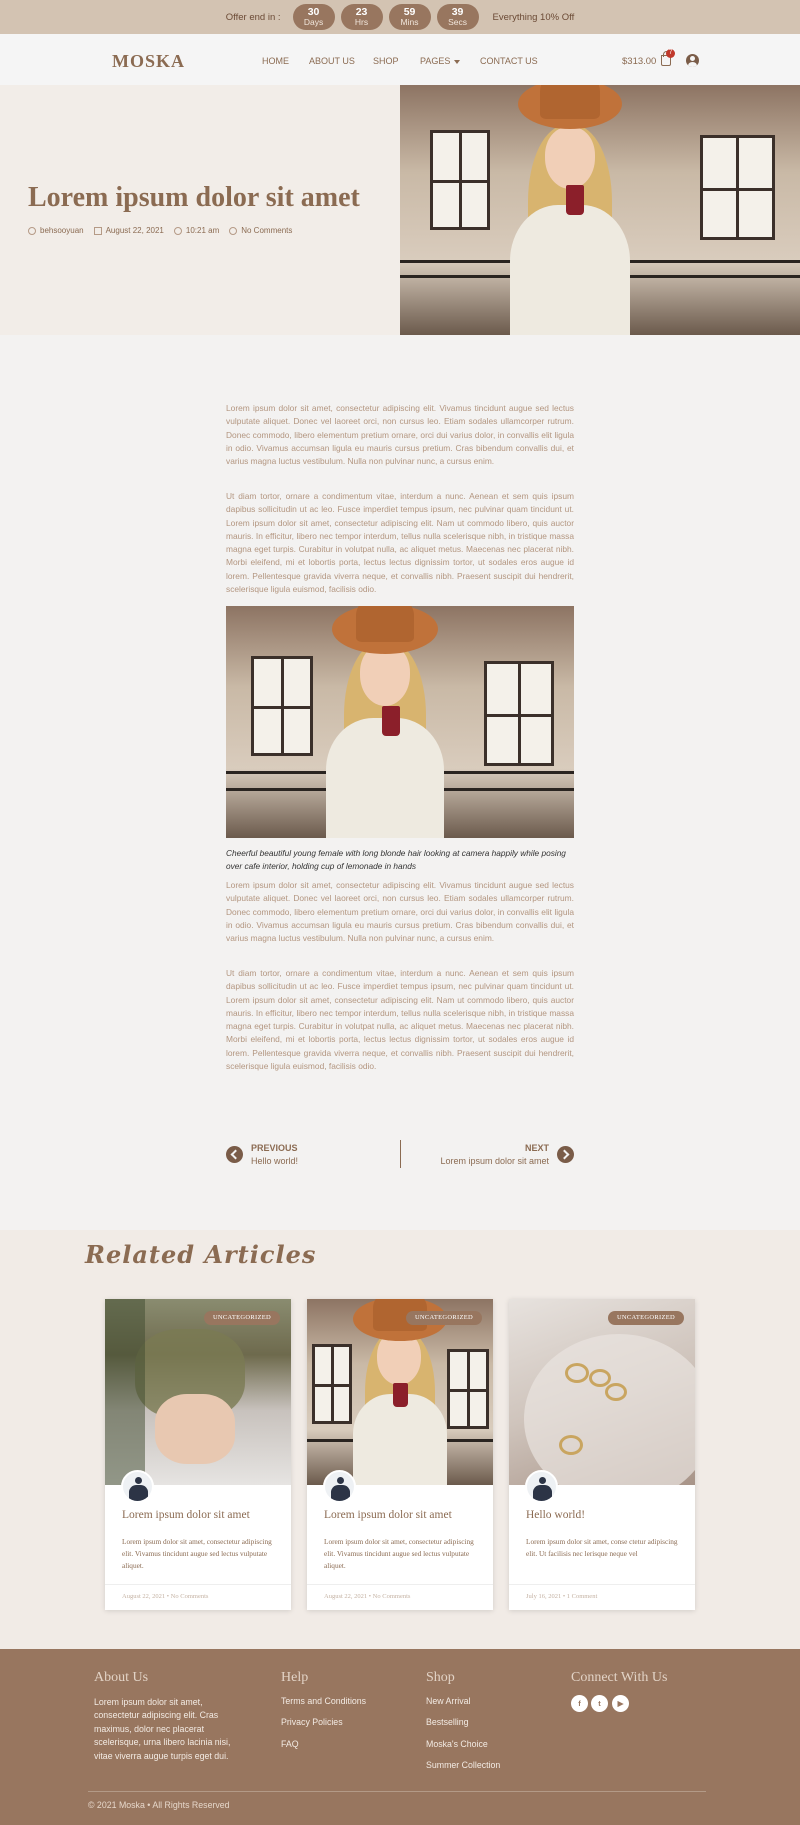 The image size is (800, 1825). Describe the element at coordinates (361, 17) in the screenshot. I see `countdown-hours: 23 Hrs` at that location.